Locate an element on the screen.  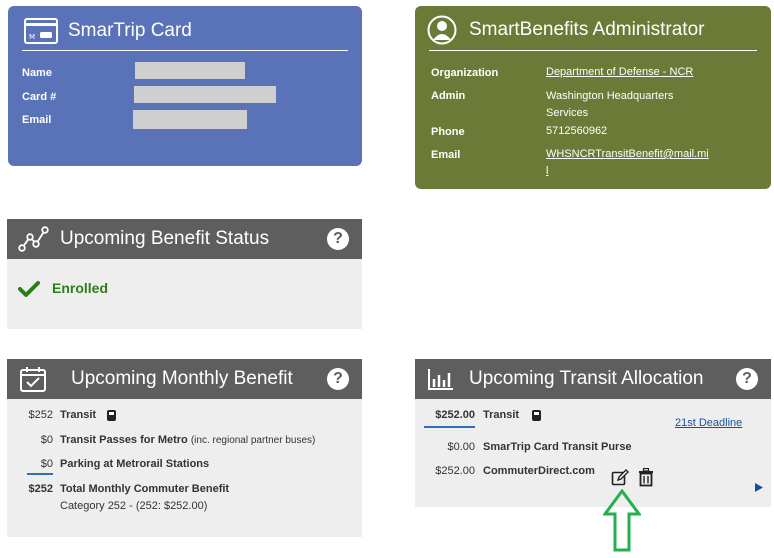
card-number-label: Card # is located at coordinates (39, 97).